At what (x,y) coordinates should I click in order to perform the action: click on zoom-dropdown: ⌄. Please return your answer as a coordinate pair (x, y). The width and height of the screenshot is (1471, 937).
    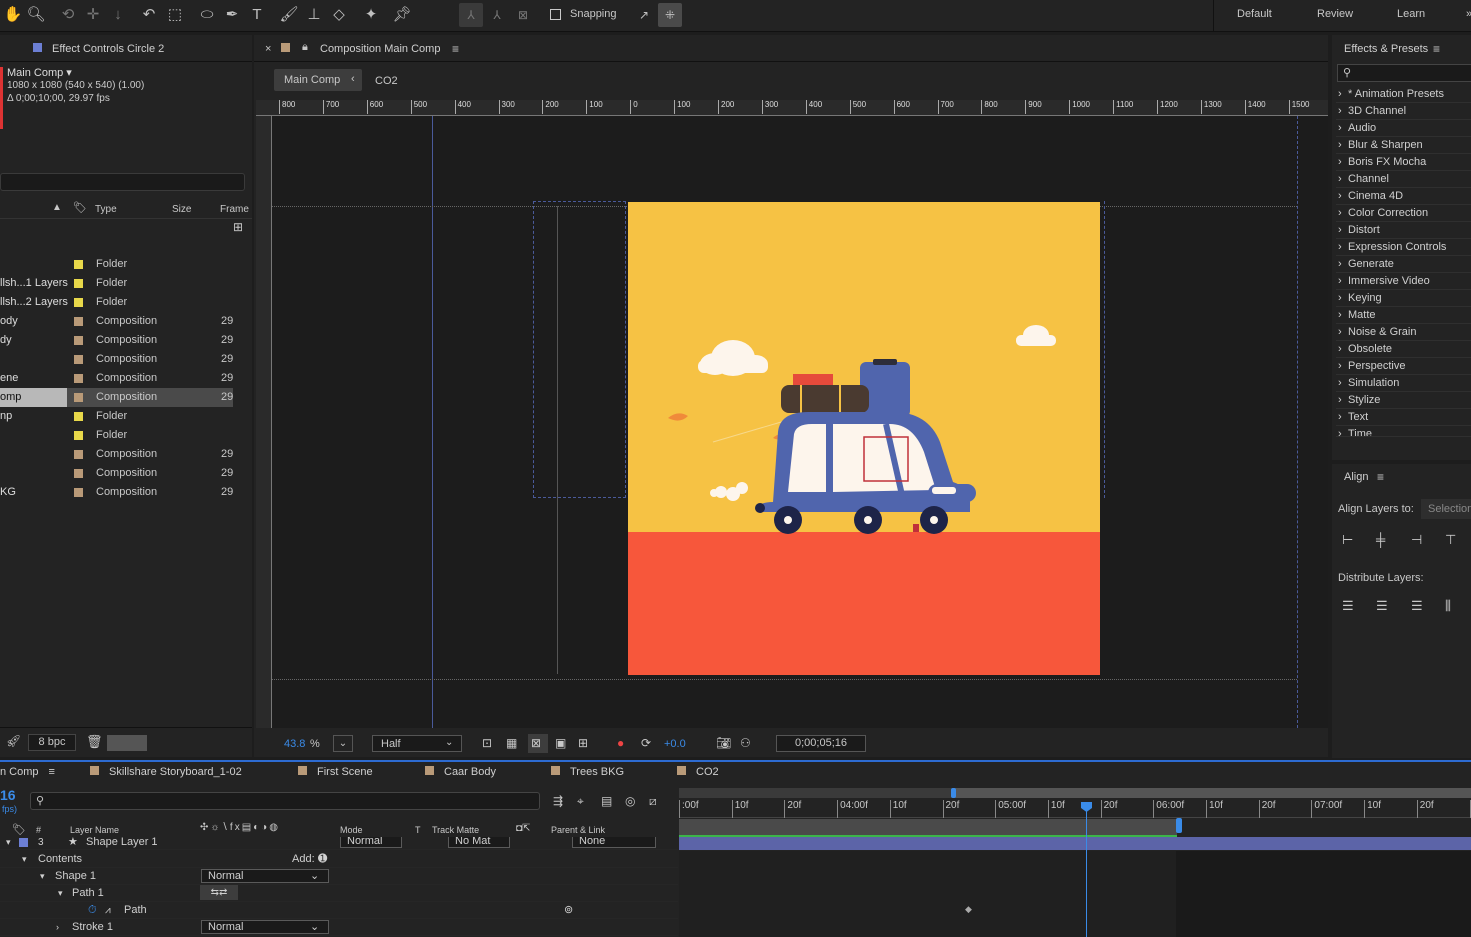
    Looking at the image, I should click on (343, 743).